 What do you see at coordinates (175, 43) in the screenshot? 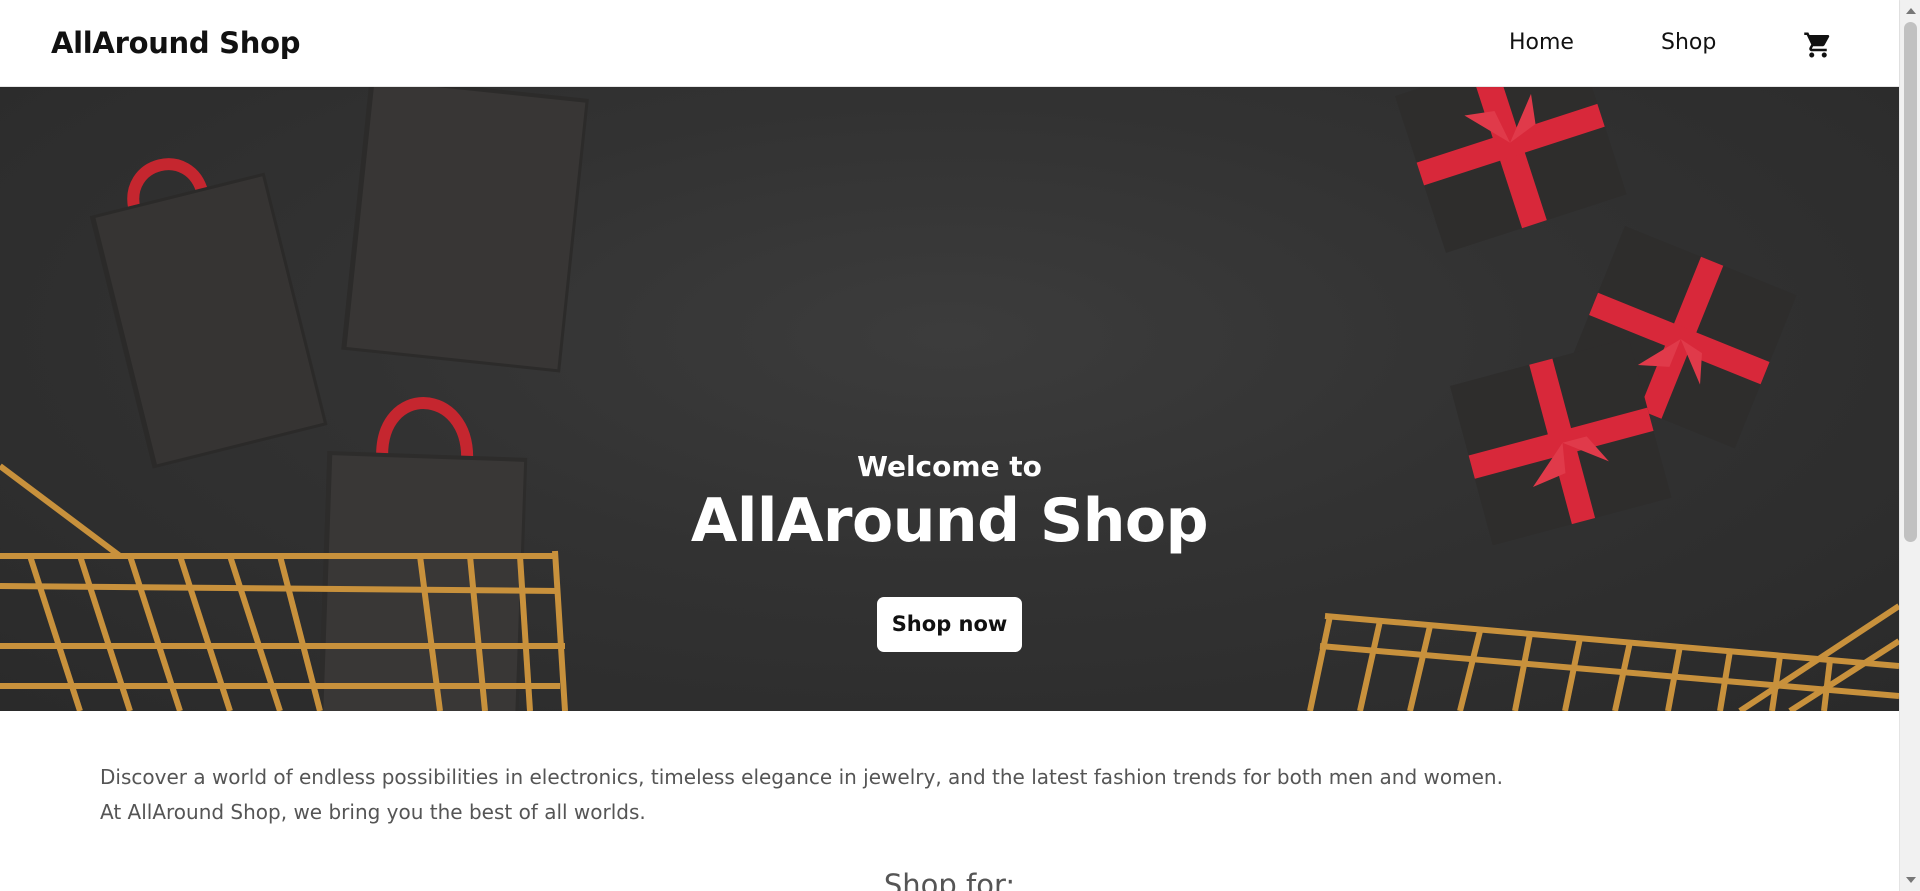
I see `brand-logo: AllAround Shop` at bounding box center [175, 43].